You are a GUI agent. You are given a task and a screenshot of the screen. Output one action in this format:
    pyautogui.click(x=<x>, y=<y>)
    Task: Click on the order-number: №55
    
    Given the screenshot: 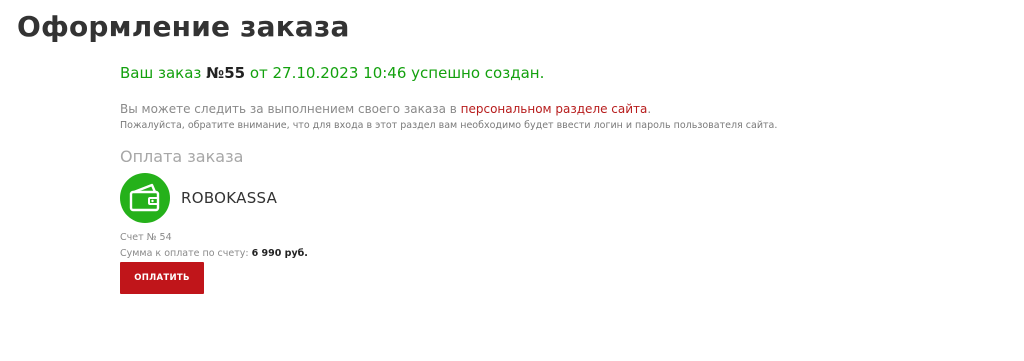 What is the action you would take?
    pyautogui.click(x=226, y=73)
    